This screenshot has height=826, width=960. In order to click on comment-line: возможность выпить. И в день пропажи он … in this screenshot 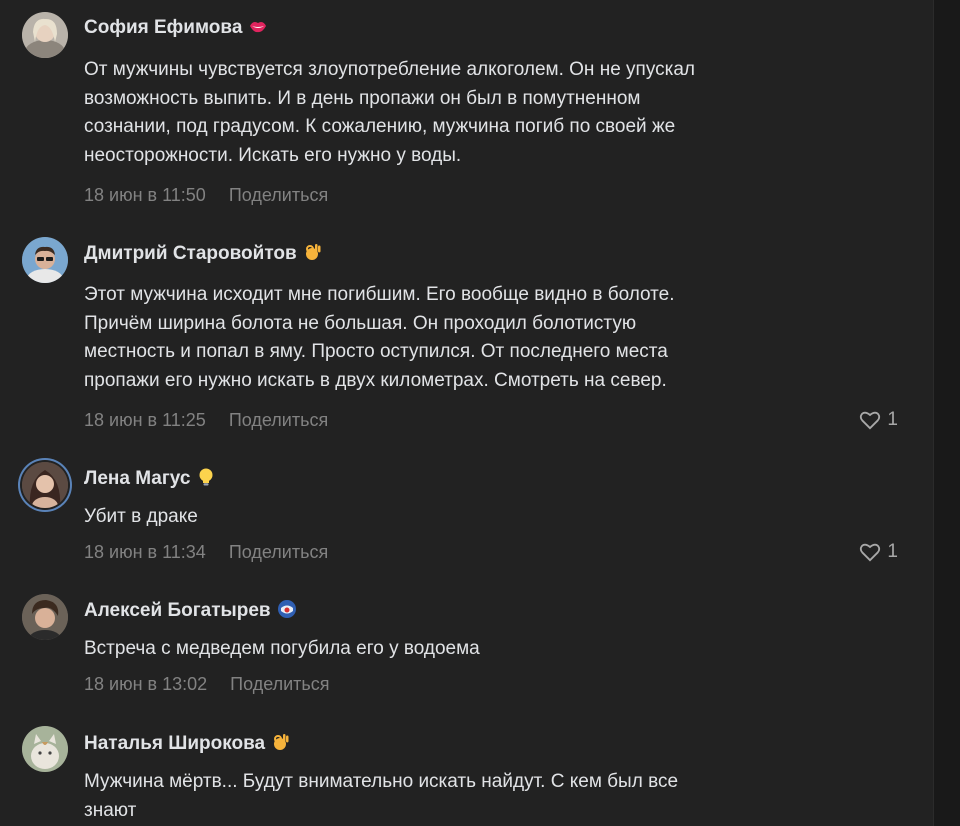, I will do `click(362, 98)`.